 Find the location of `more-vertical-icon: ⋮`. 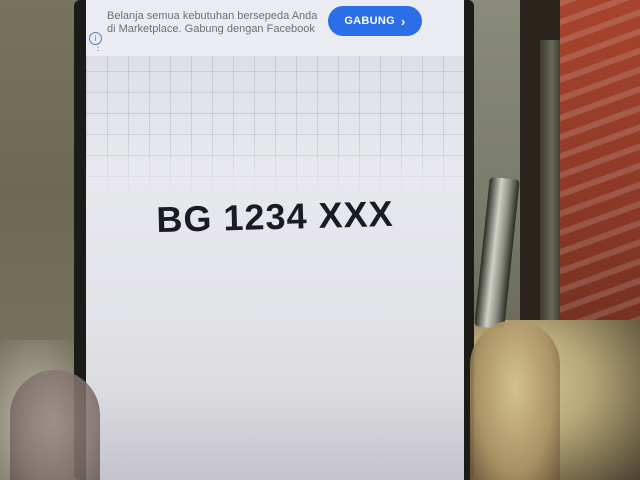

more-vertical-icon: ⋮ is located at coordinates (98, 49).